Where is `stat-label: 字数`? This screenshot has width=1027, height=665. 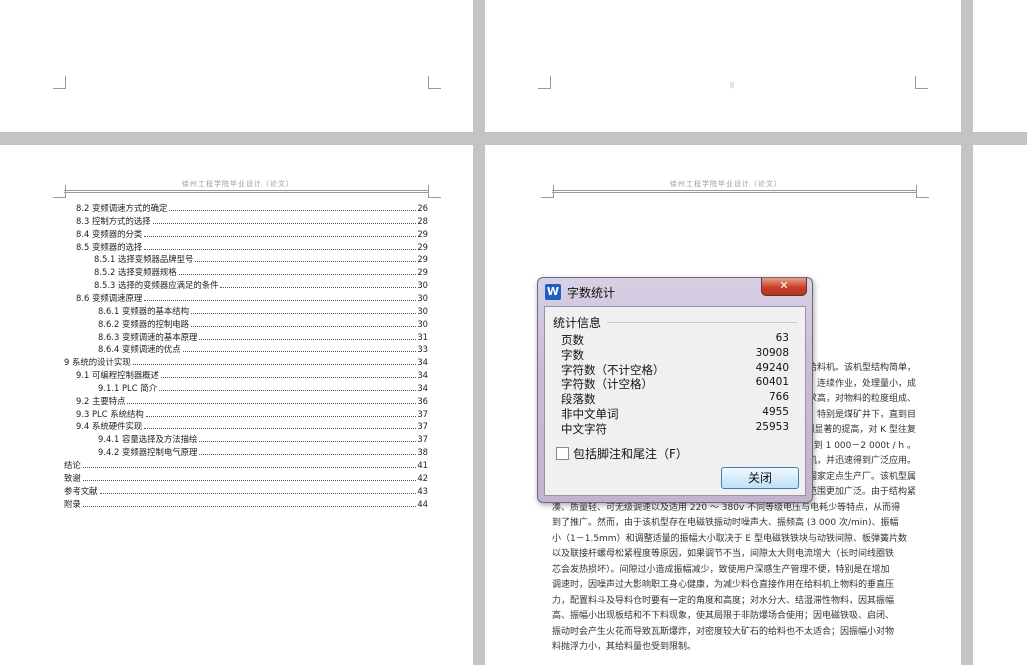
stat-label: 字数 is located at coordinates (572, 354).